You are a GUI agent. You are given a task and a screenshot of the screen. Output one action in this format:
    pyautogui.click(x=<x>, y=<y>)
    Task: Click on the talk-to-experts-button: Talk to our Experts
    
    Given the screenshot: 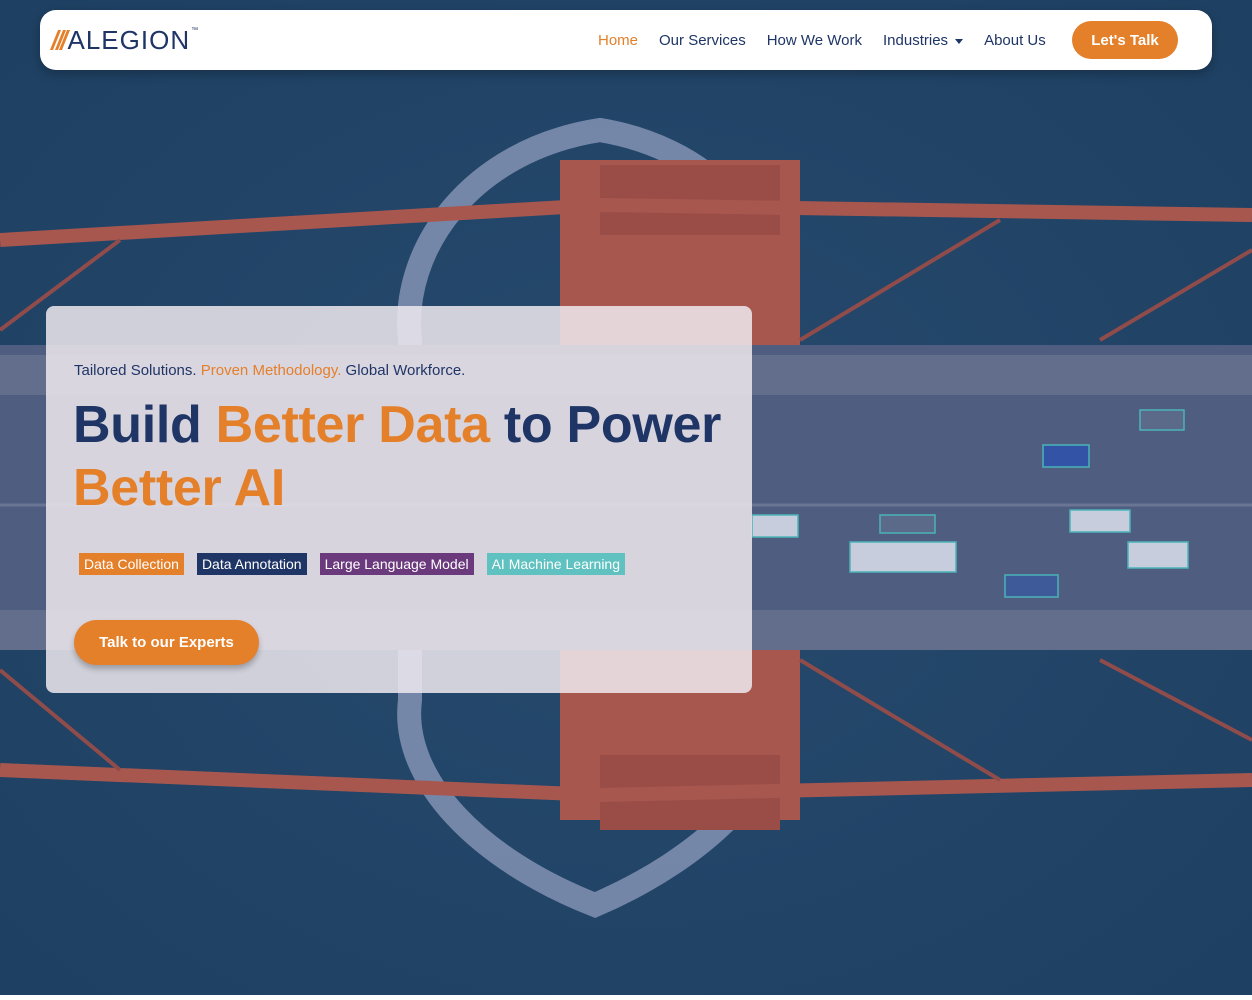 What is the action you would take?
    pyautogui.click(x=166, y=642)
    